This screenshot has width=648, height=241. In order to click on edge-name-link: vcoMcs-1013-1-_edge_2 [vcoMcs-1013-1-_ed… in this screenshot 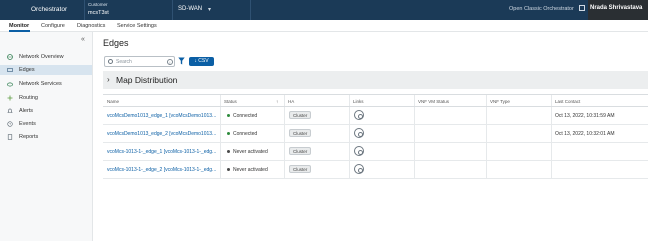, I will do `click(162, 170)`.